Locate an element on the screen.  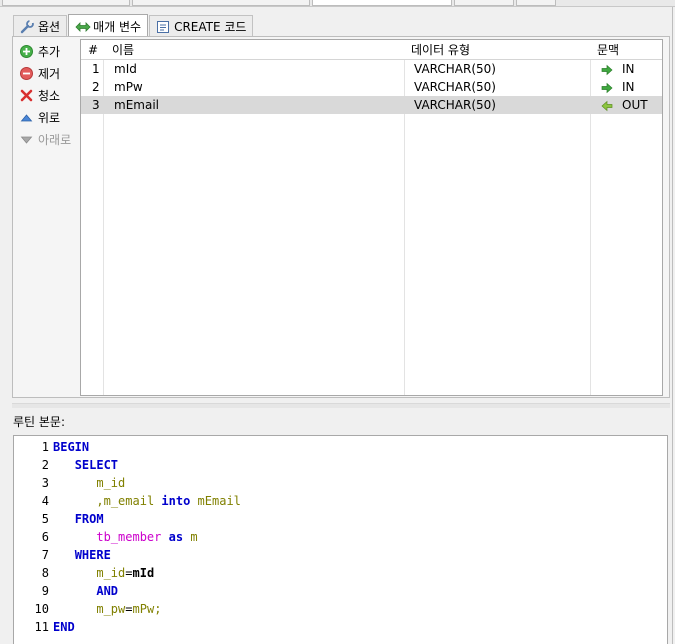
line-number: 4 is located at coordinates (45, 501).